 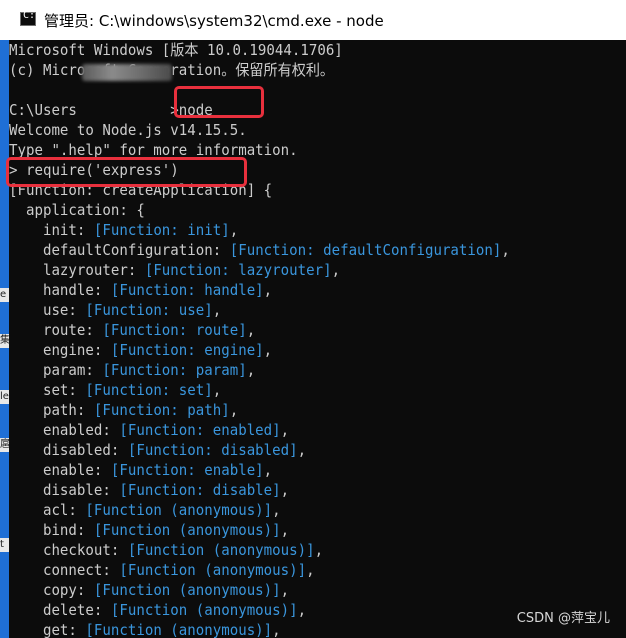 I want to click on console-line: Microsoft Windows [版本 10.0.19044.1706], so click(x=176, y=50).